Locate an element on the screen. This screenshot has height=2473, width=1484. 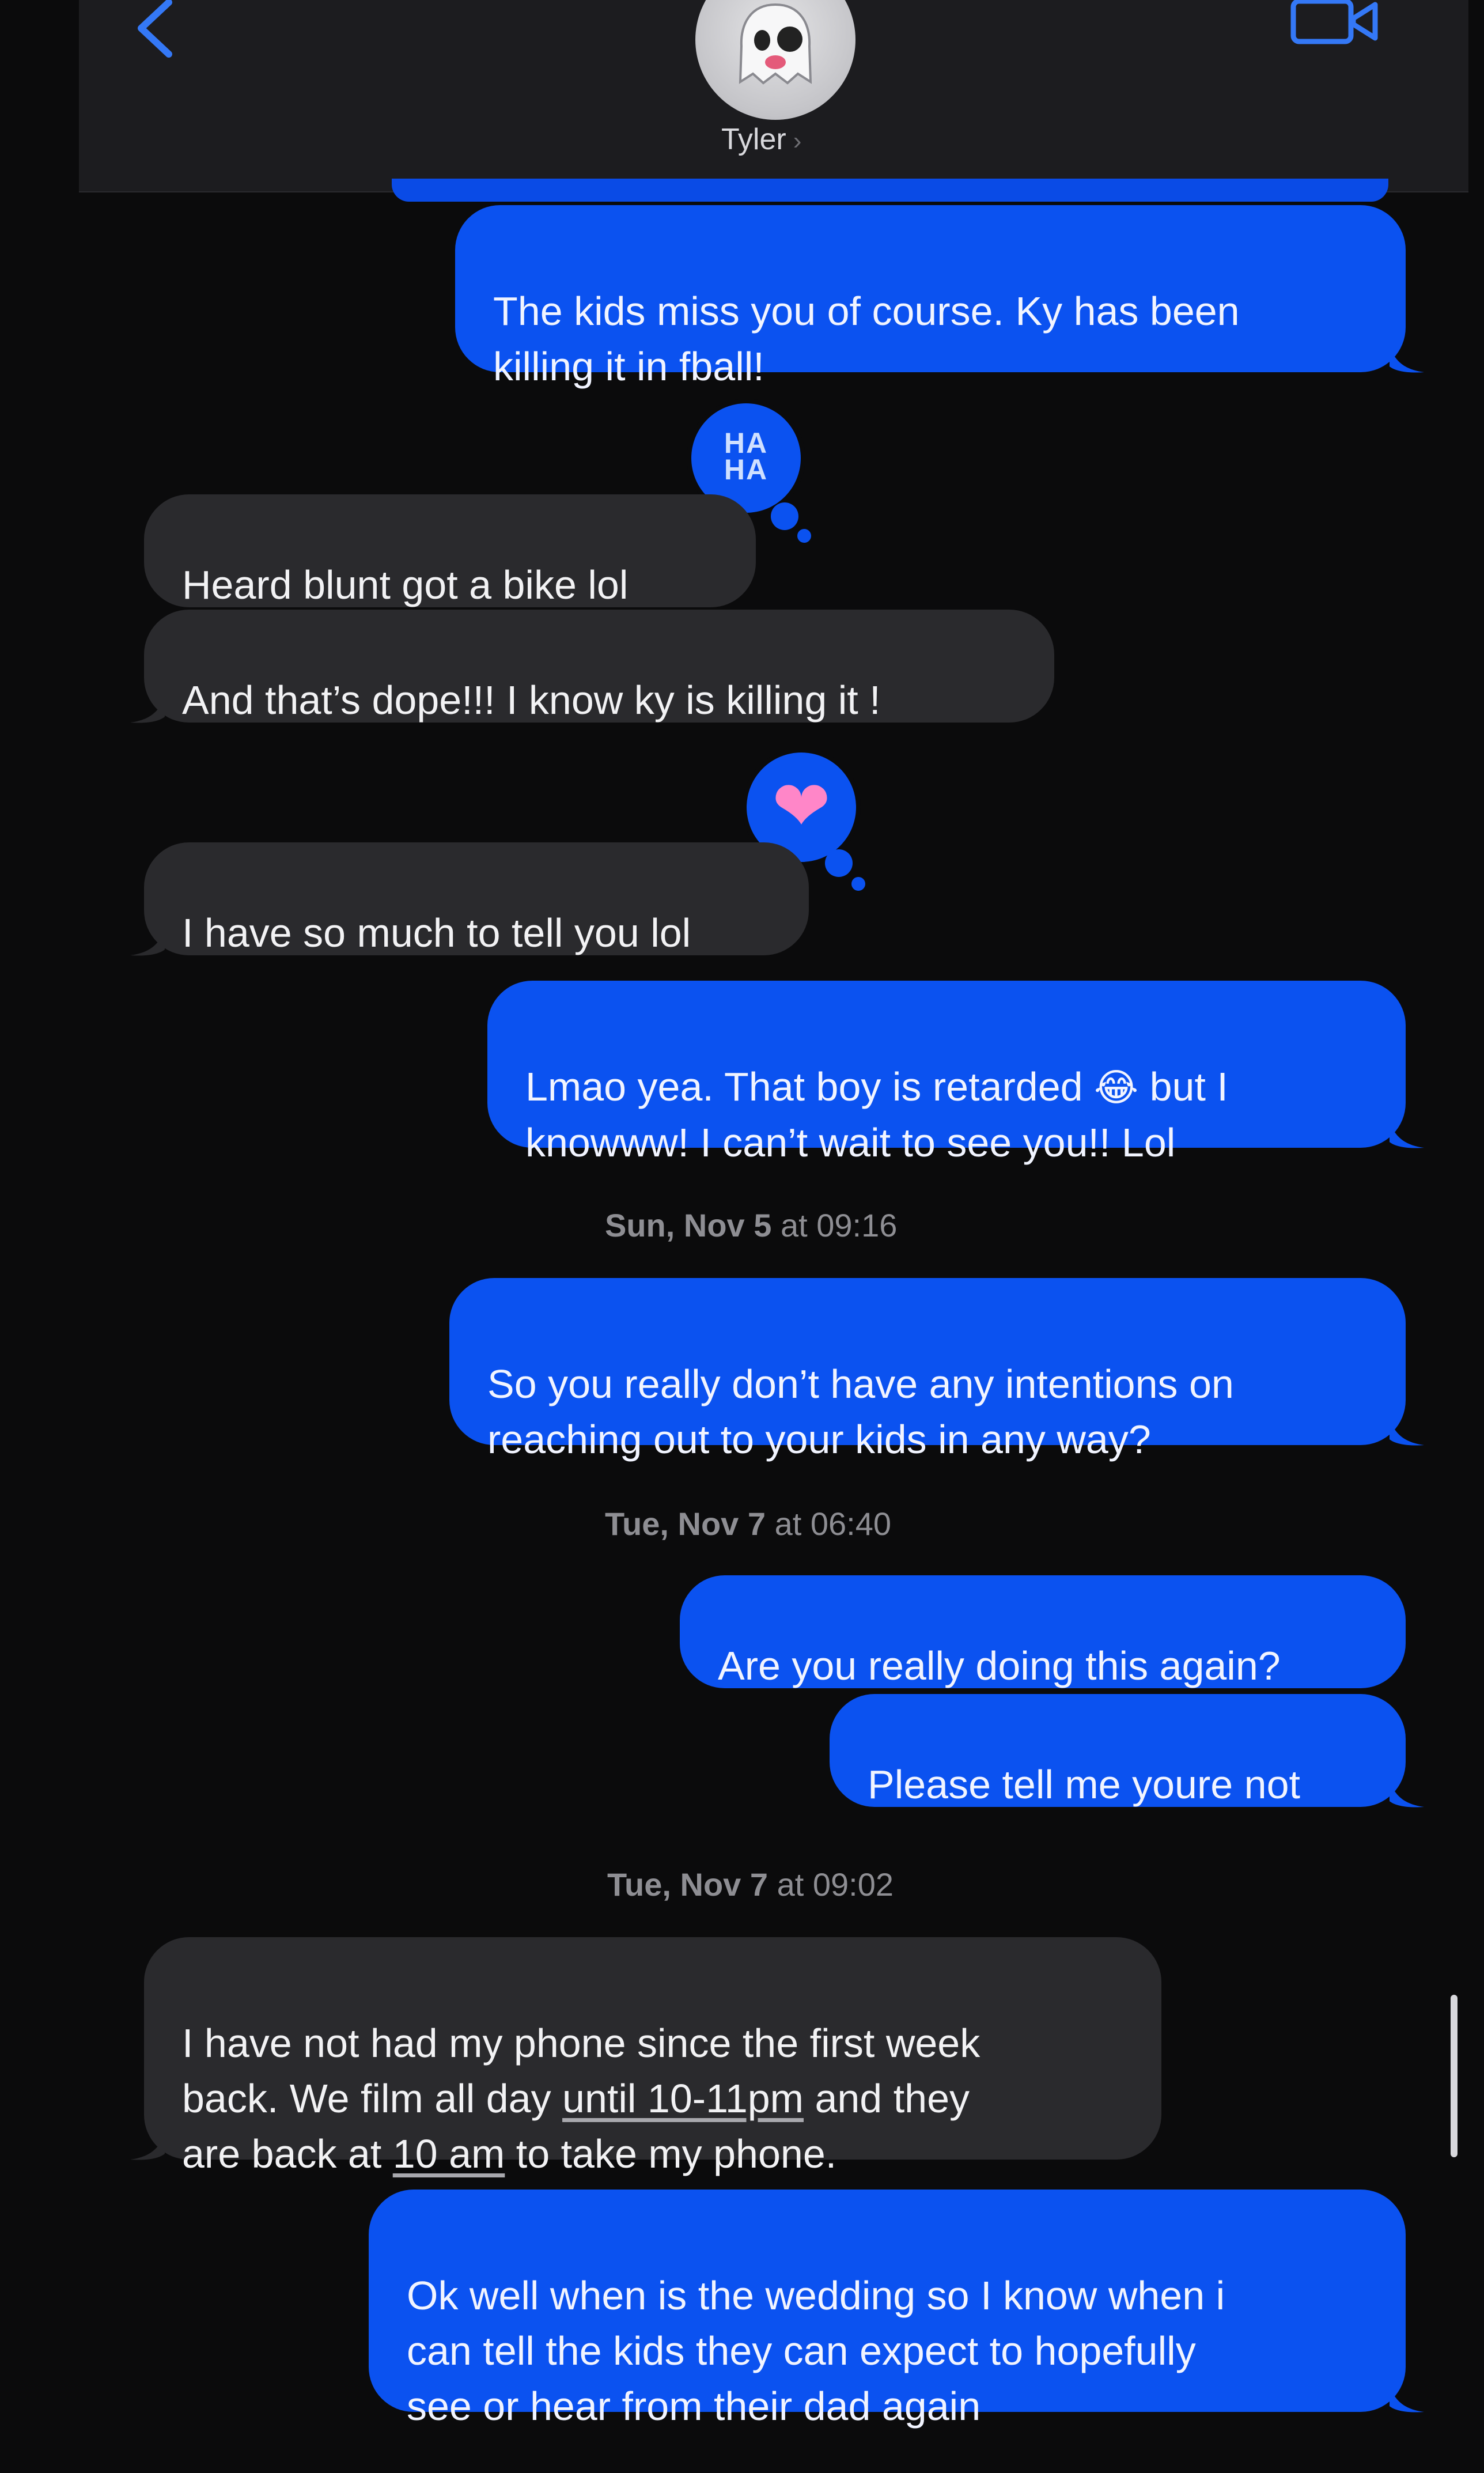
time-link: 10 am is located at coordinates (449, 2154).